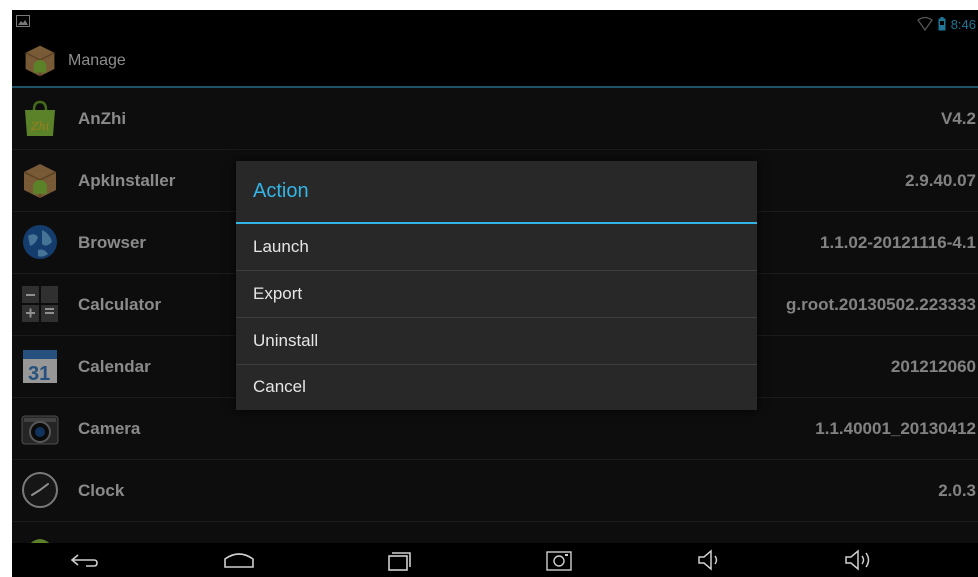 The height and width of the screenshot is (577, 978). What do you see at coordinates (496, 247) in the screenshot?
I see `dialog-item-launch: Launch` at bounding box center [496, 247].